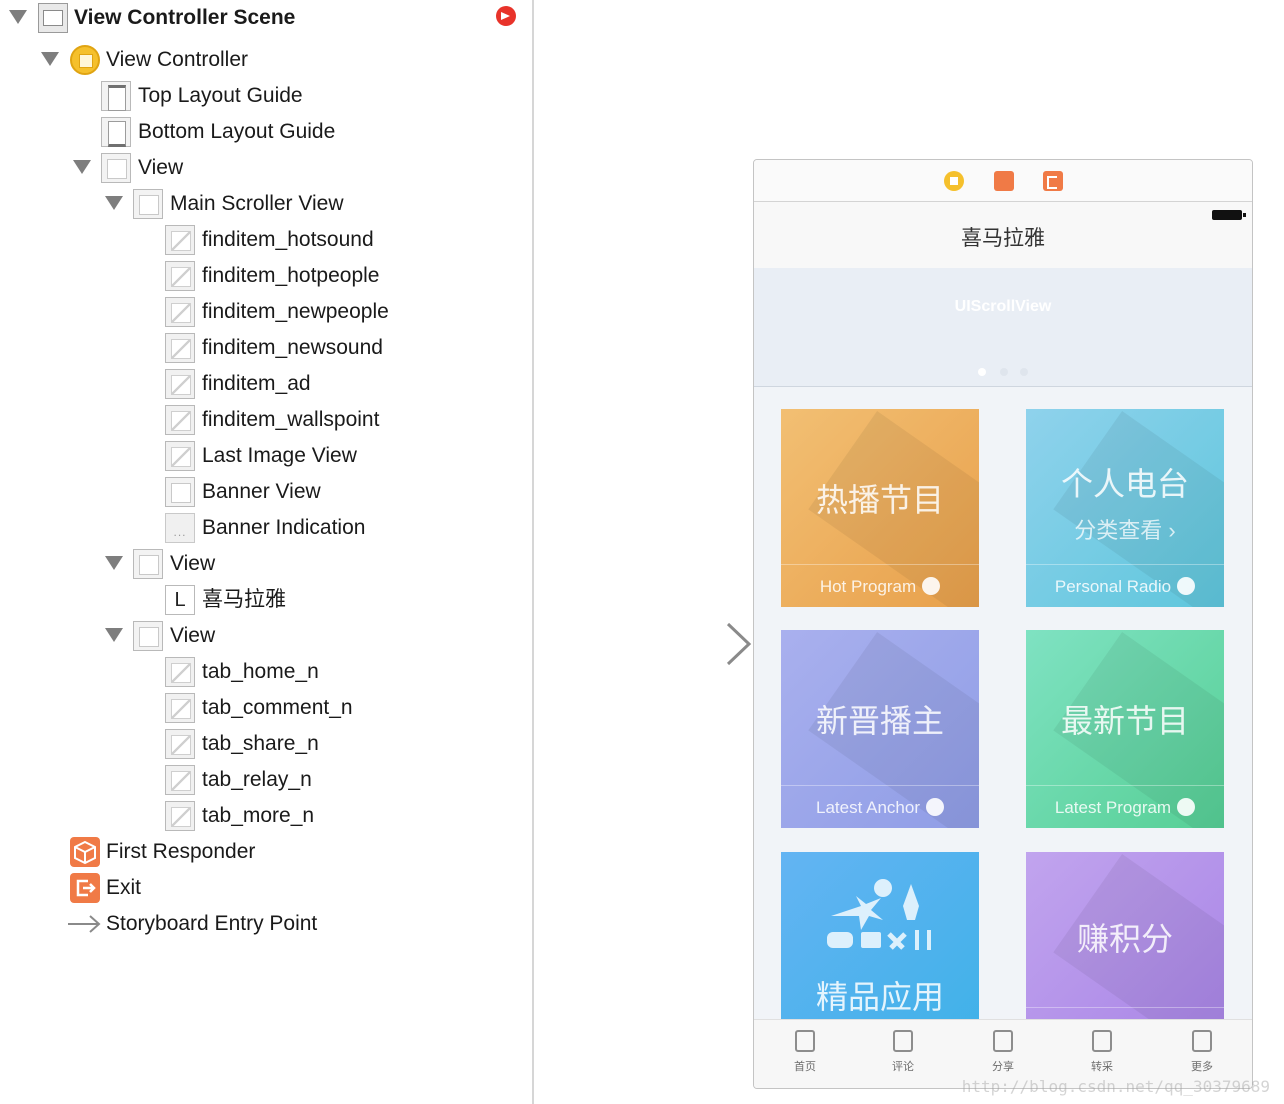  I want to click on tile-title: 热播节目, so click(879, 500).